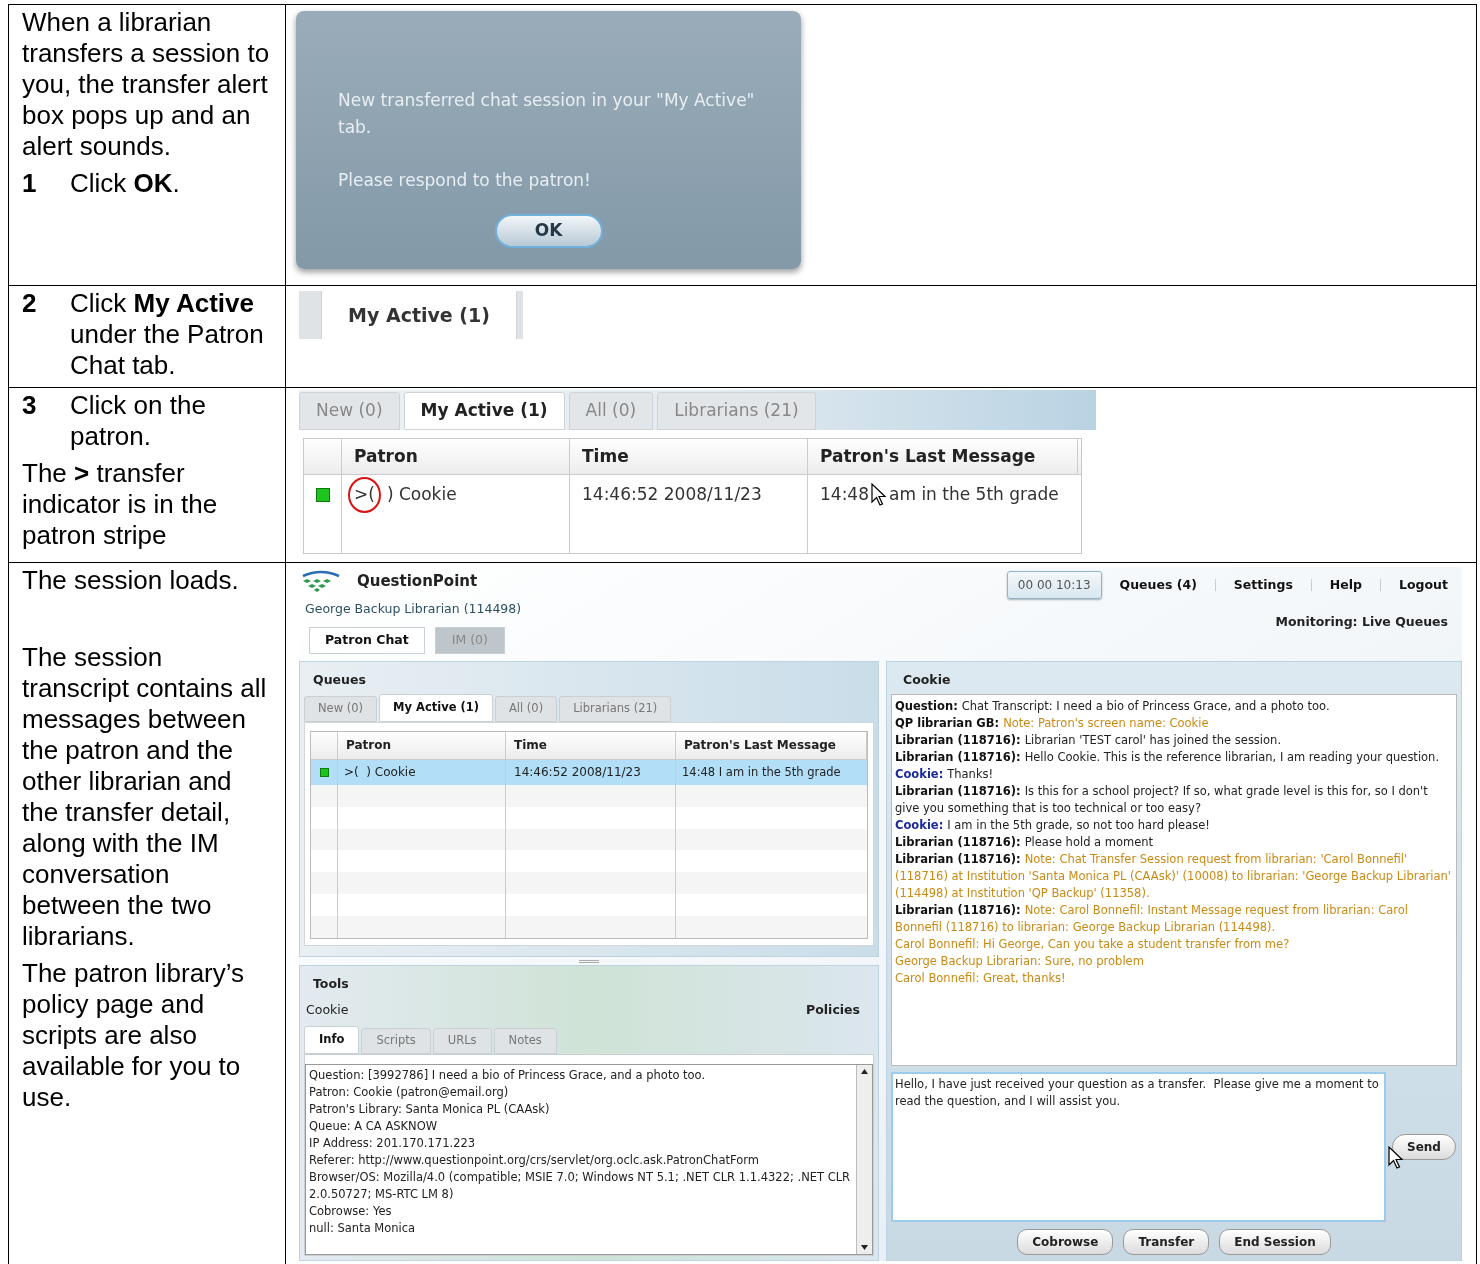 The image size is (1480, 1264). What do you see at coordinates (341, 709) in the screenshot?
I see `tab: New (0)` at bounding box center [341, 709].